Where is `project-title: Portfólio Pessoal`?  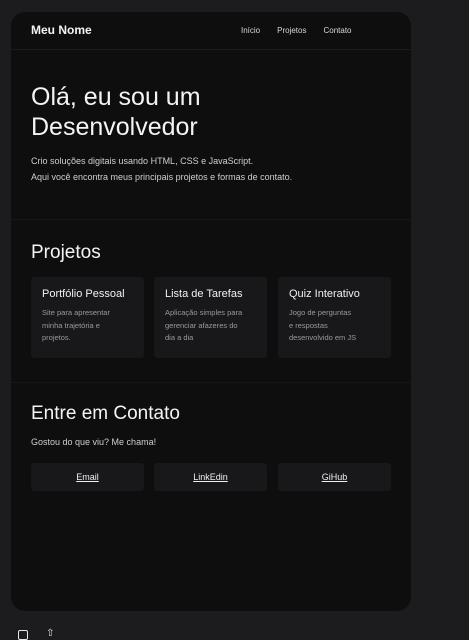
project-title: Portfólio Pessoal is located at coordinates (83, 294).